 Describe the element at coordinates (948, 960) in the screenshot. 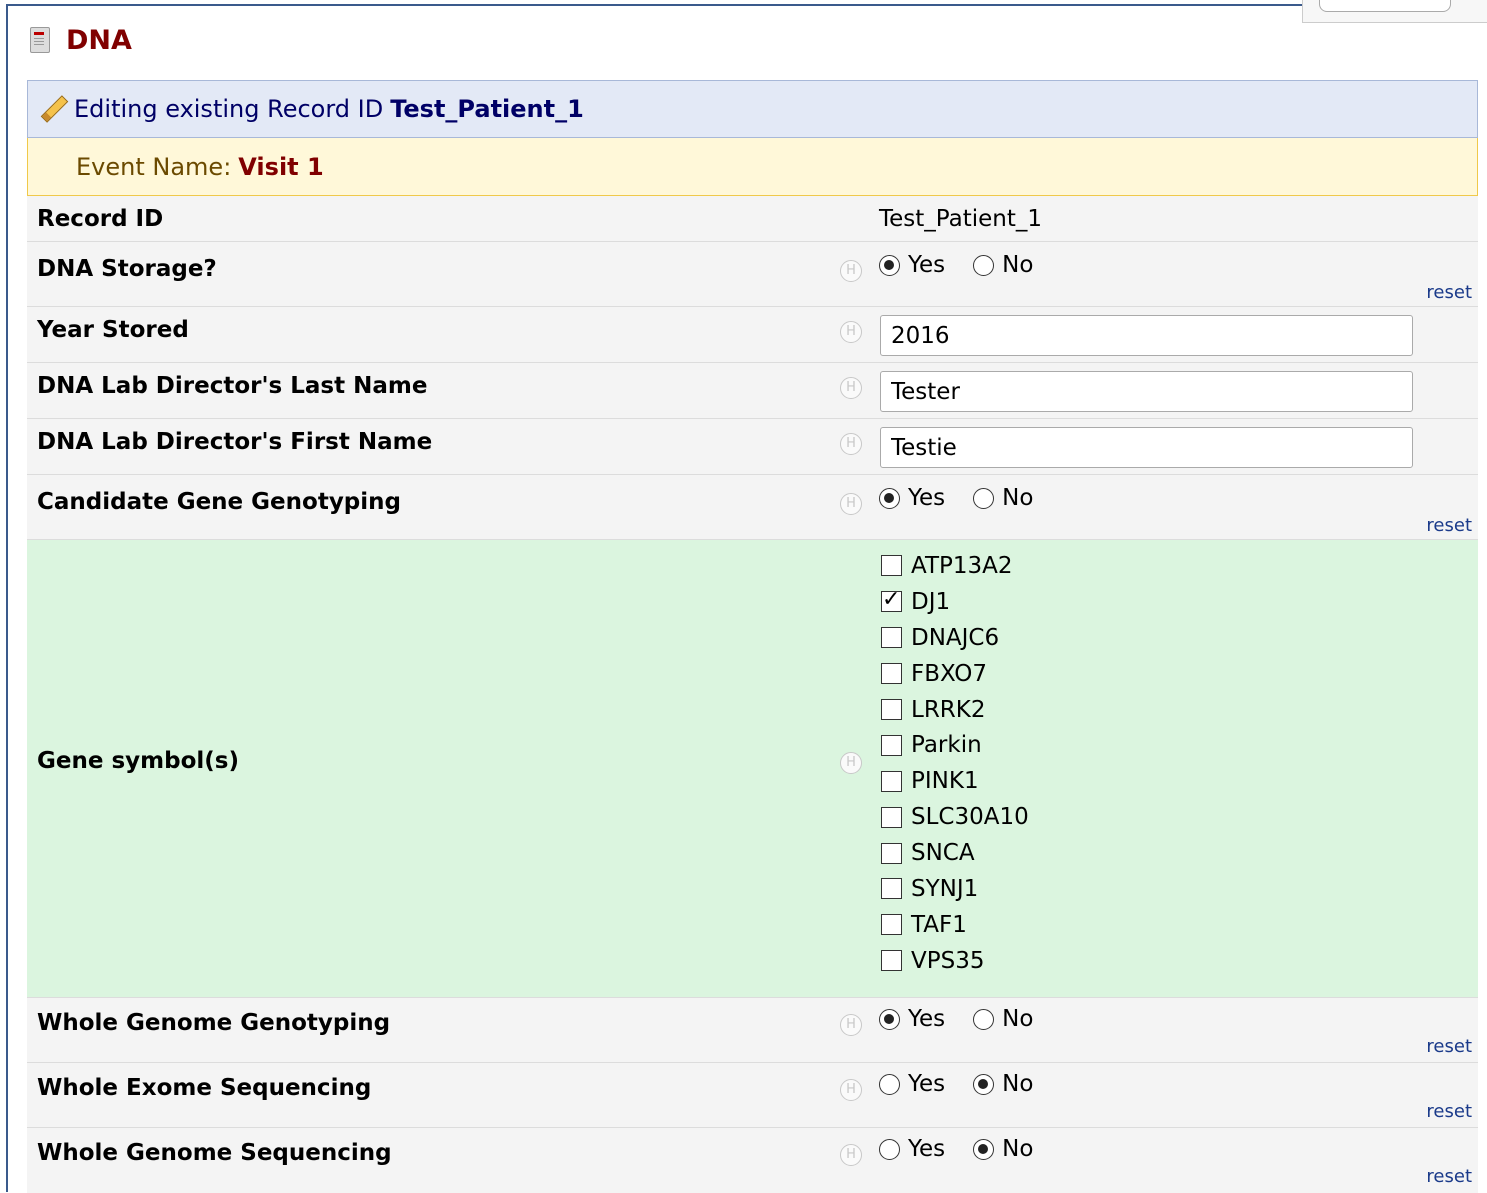

I see `checkbox-label: VPS35` at that location.